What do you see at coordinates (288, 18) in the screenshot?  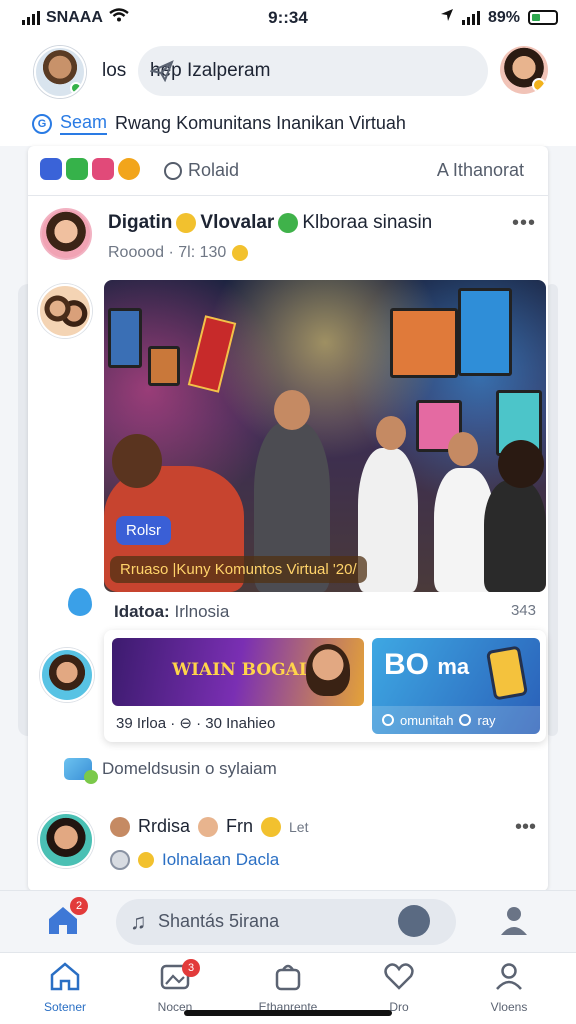 I see `status-bar: SNAAA 9::34 89%` at bounding box center [288, 18].